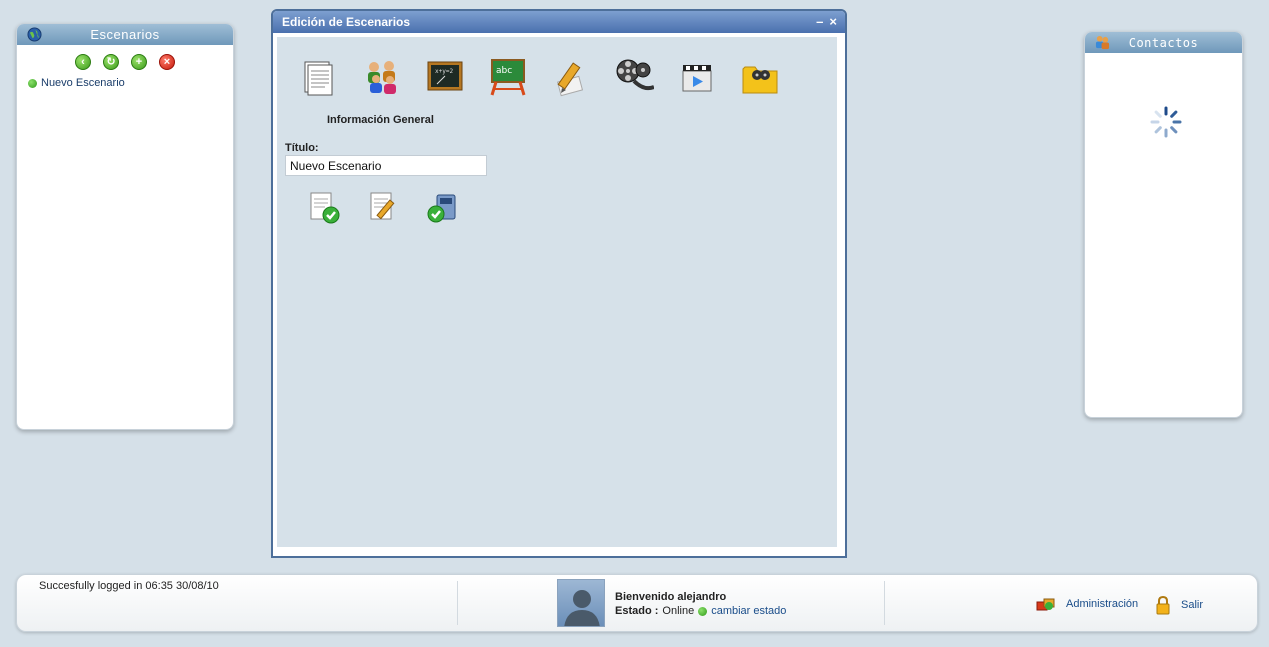  I want to click on action-toolbar, so click(383, 207).